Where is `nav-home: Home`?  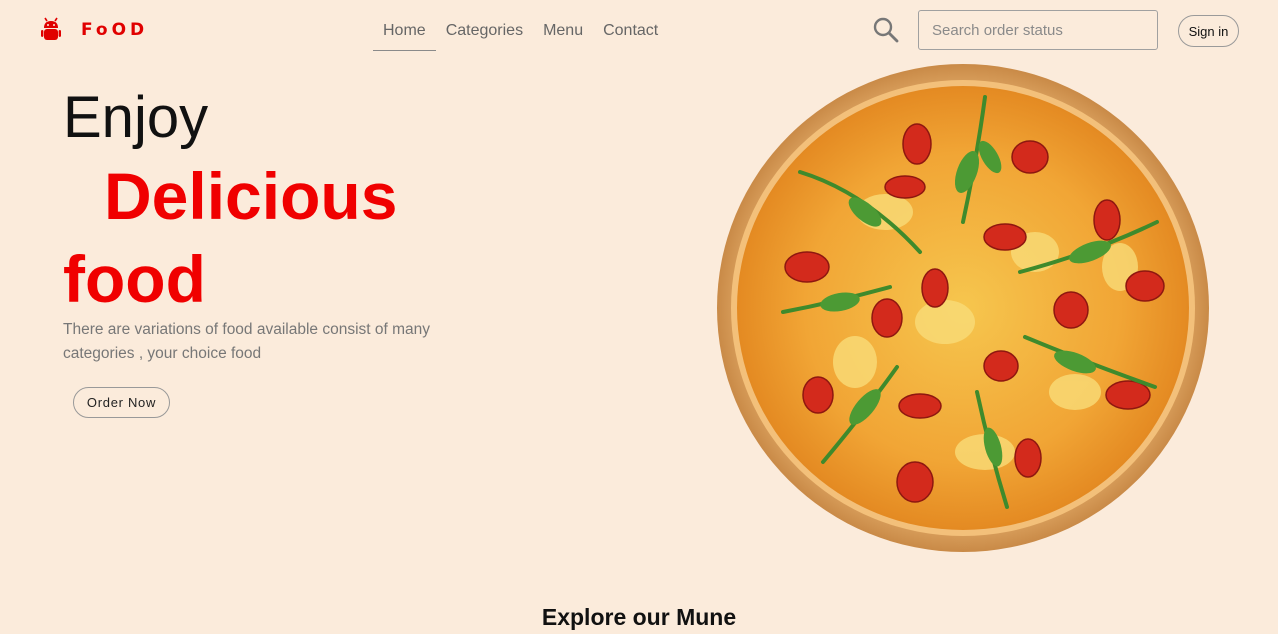
nav-home: Home is located at coordinates (404, 31).